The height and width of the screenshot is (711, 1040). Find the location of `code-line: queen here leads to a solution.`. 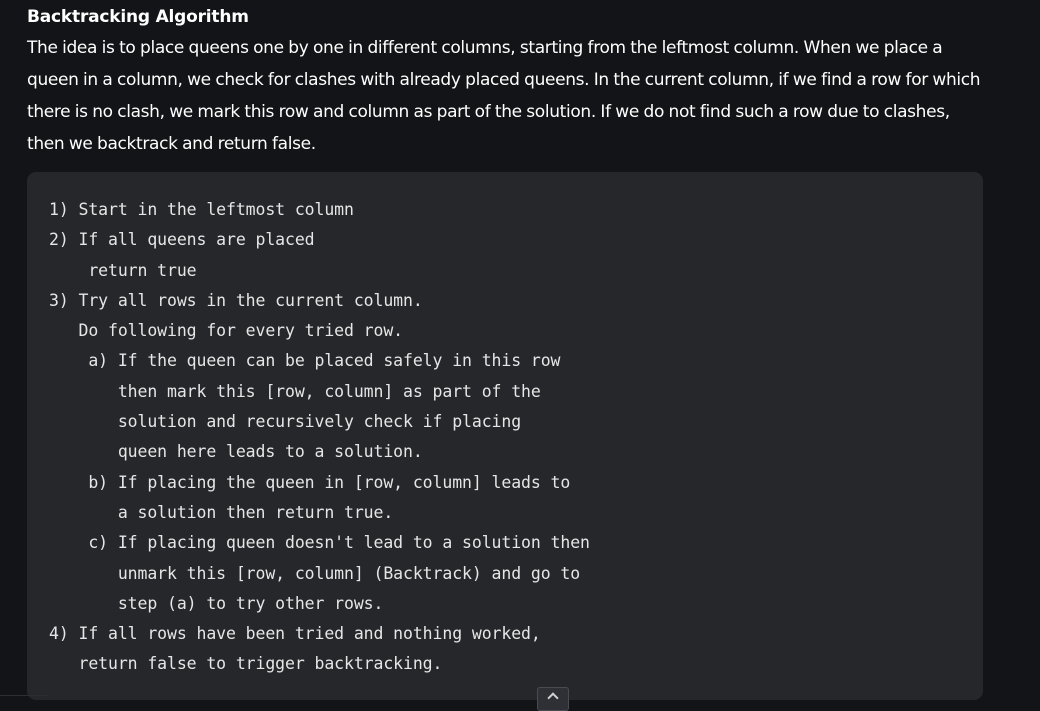

code-line: queen here leads to a solution. is located at coordinates (236, 452).